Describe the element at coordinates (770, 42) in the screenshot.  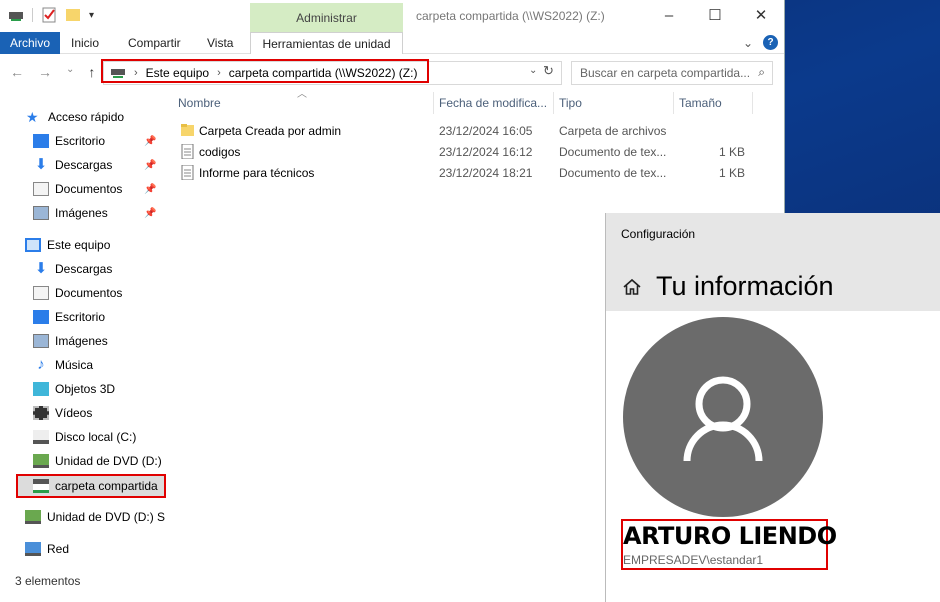
I see `help-icon: ?` at that location.